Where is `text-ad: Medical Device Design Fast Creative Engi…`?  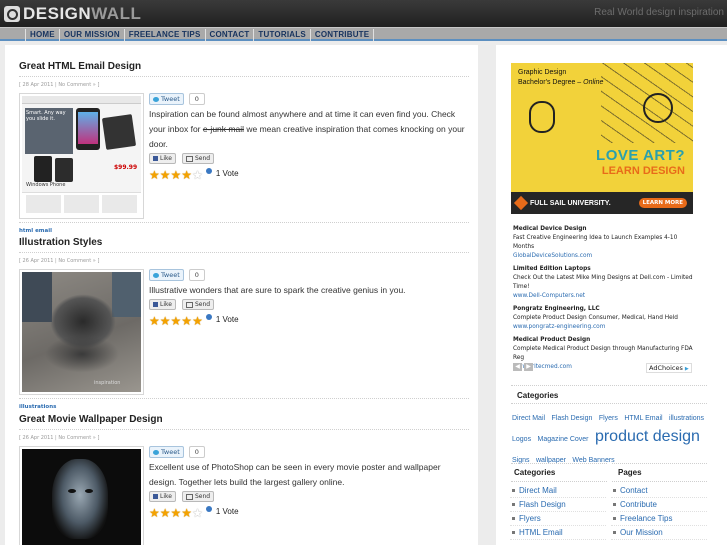
text-ad: Medical Device Design Fast Creative Engi… is located at coordinates (604, 243).